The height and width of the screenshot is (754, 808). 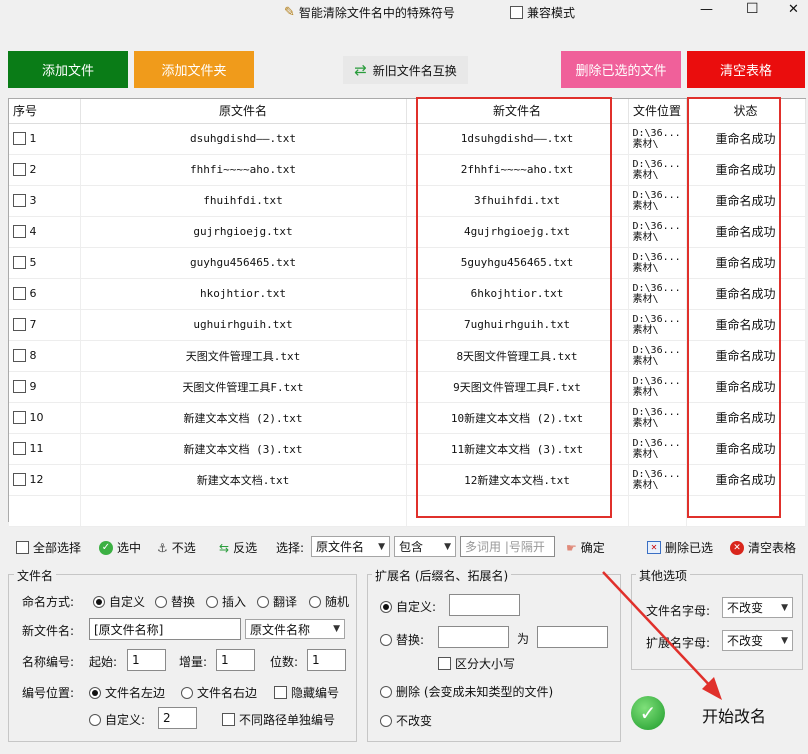 I want to click on select-button: ✓ 选中, so click(x=120, y=547).